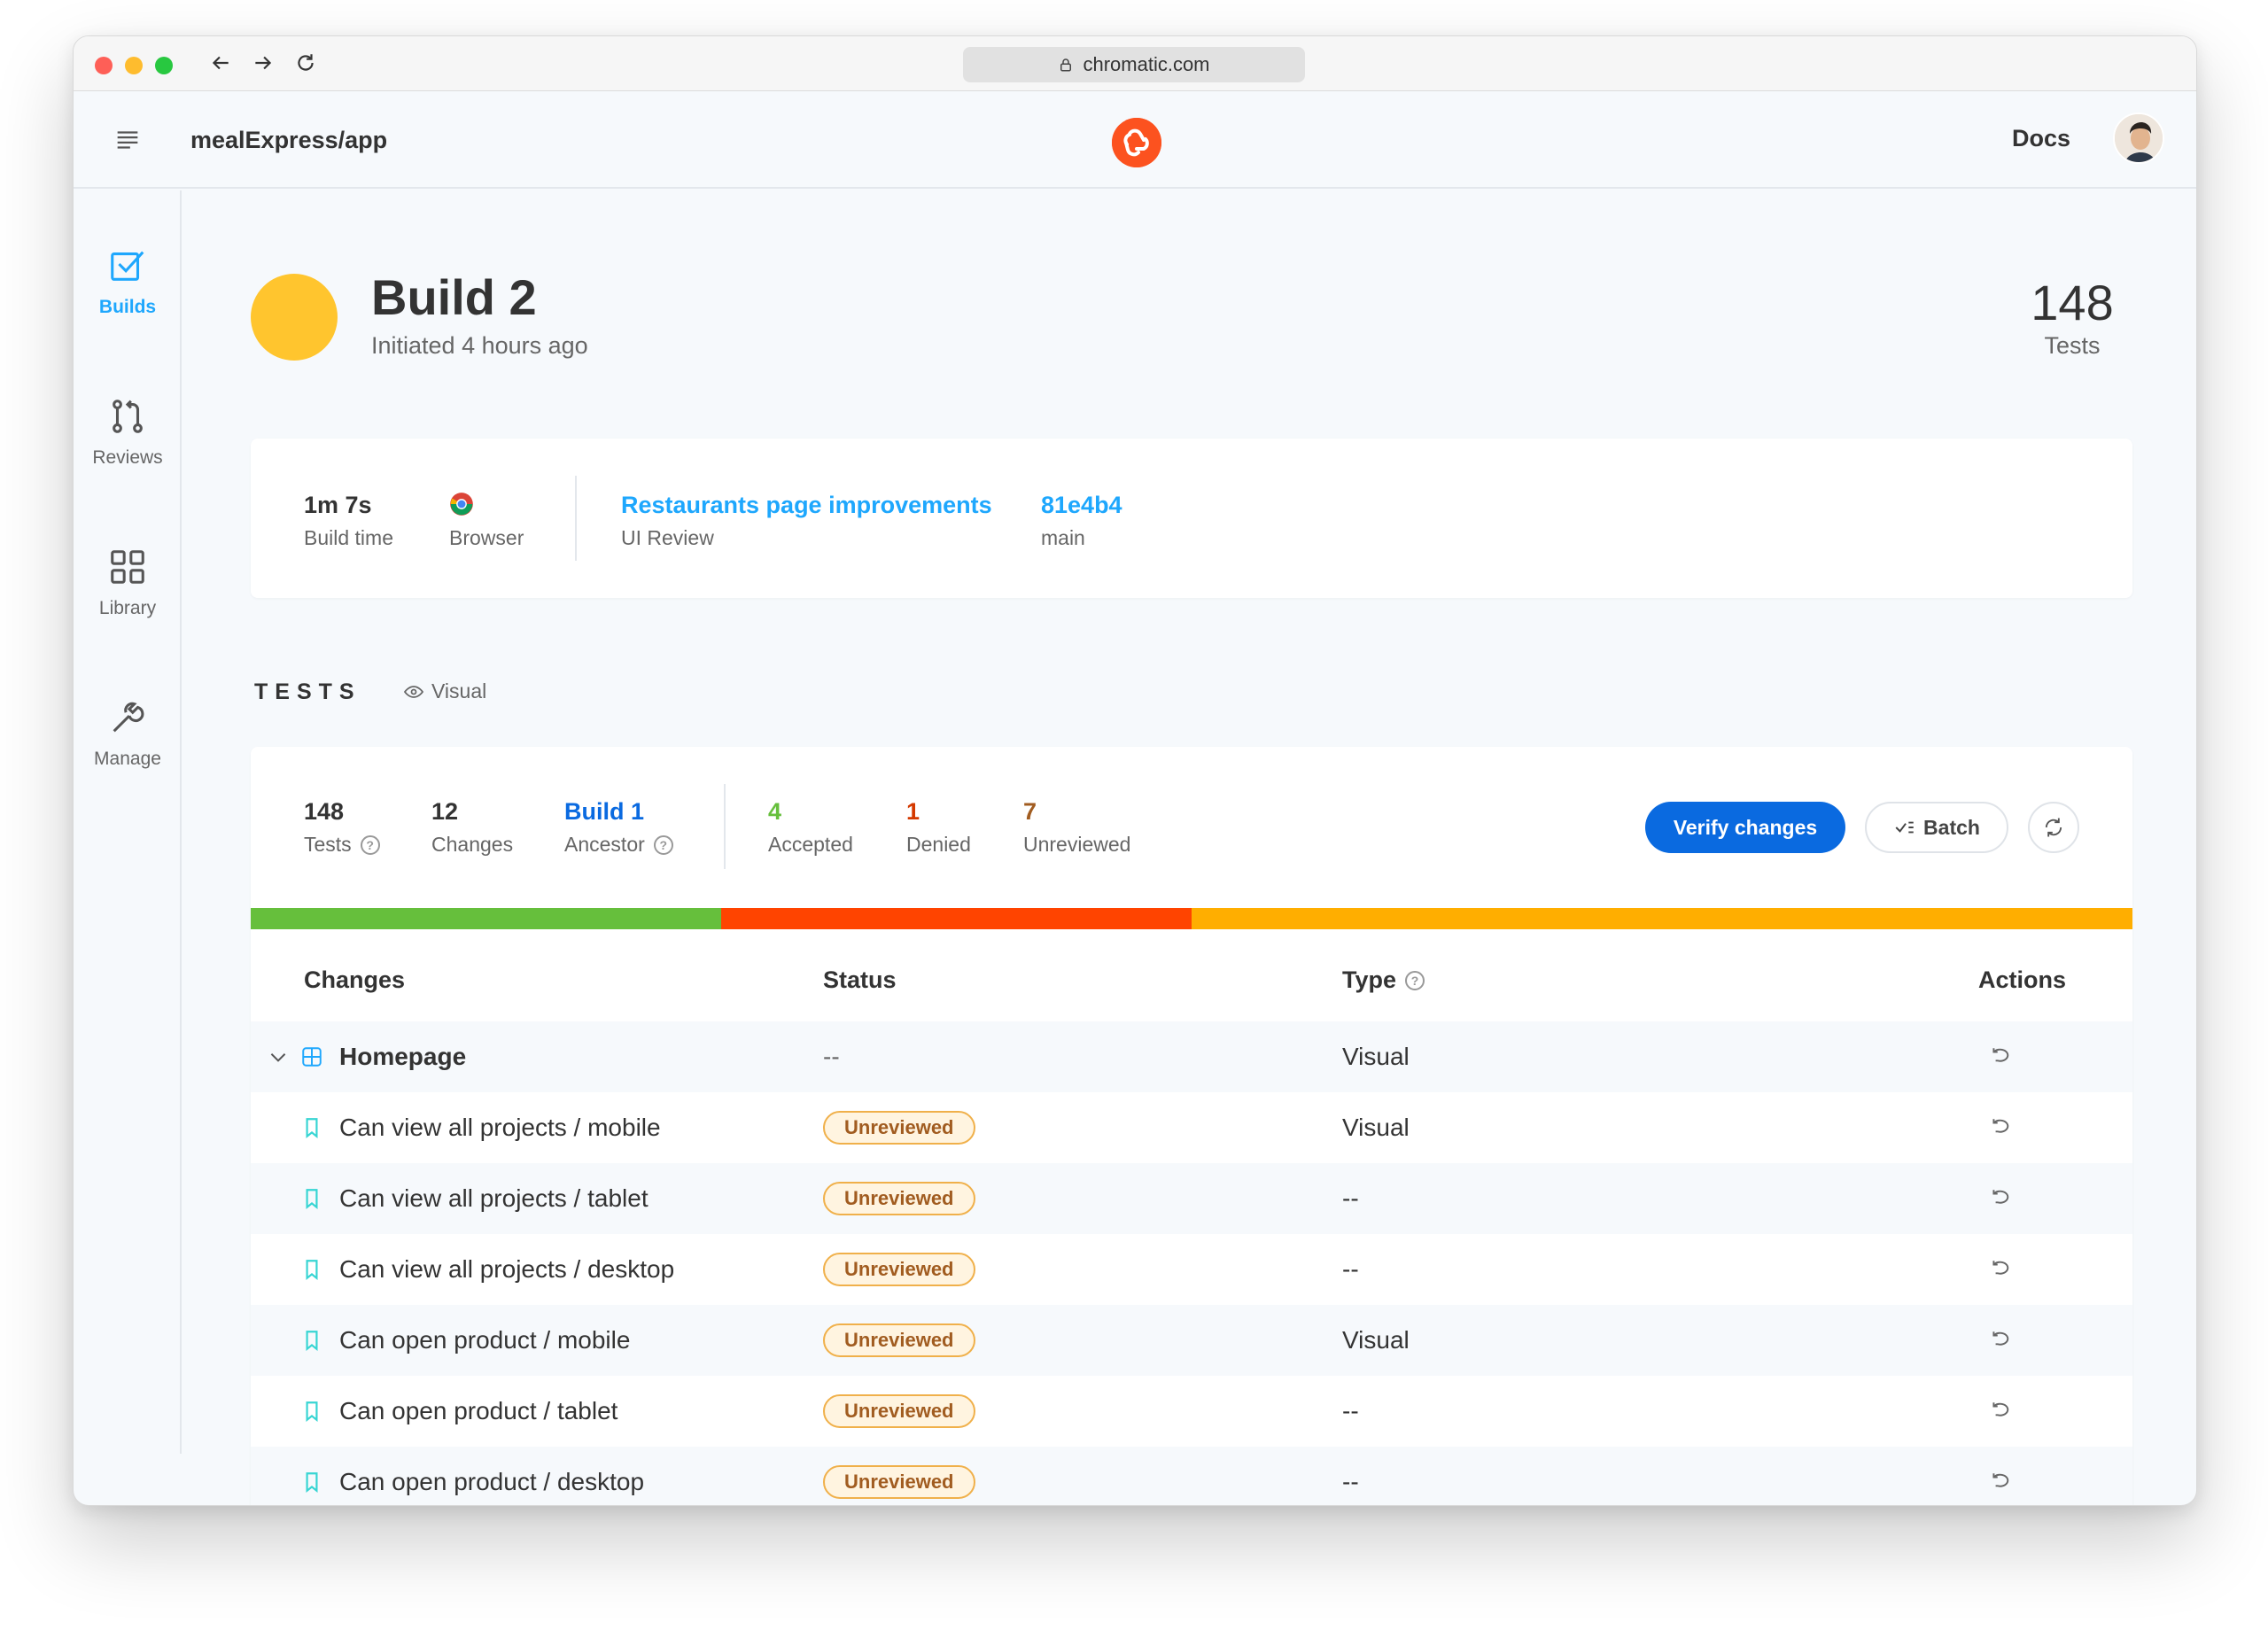 This screenshot has width=2268, height=1630. I want to click on batch-button: Batch, so click(1936, 827).